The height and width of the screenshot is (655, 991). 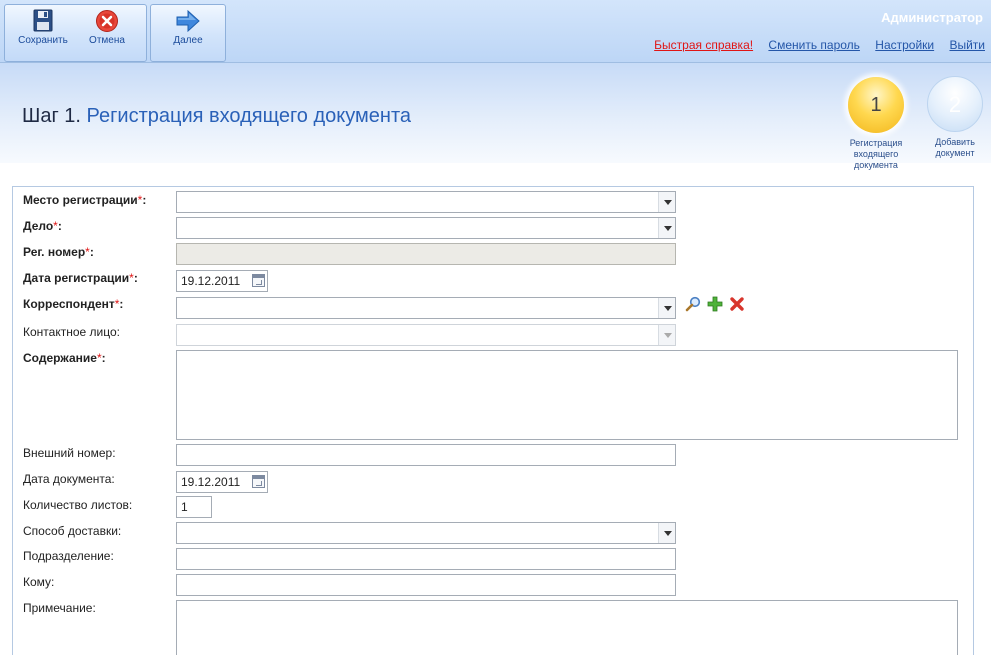 I want to click on sheets-count-label: Количество листов:, so click(x=78, y=505).